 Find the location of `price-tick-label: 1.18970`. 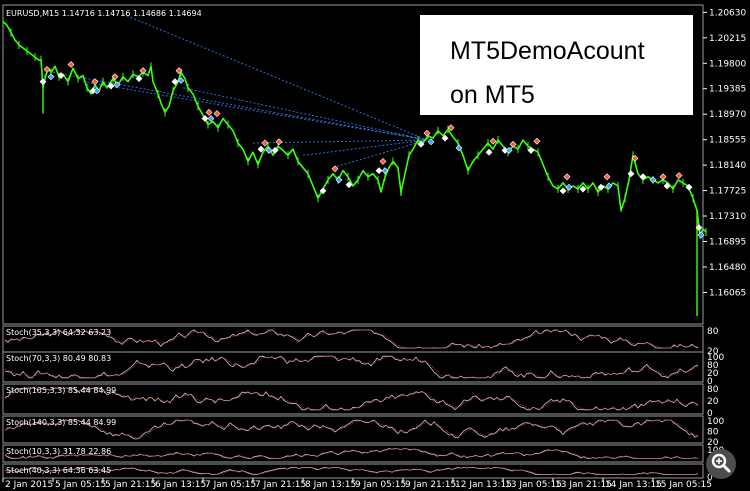

price-tick-label: 1.18970 is located at coordinates (727, 115).